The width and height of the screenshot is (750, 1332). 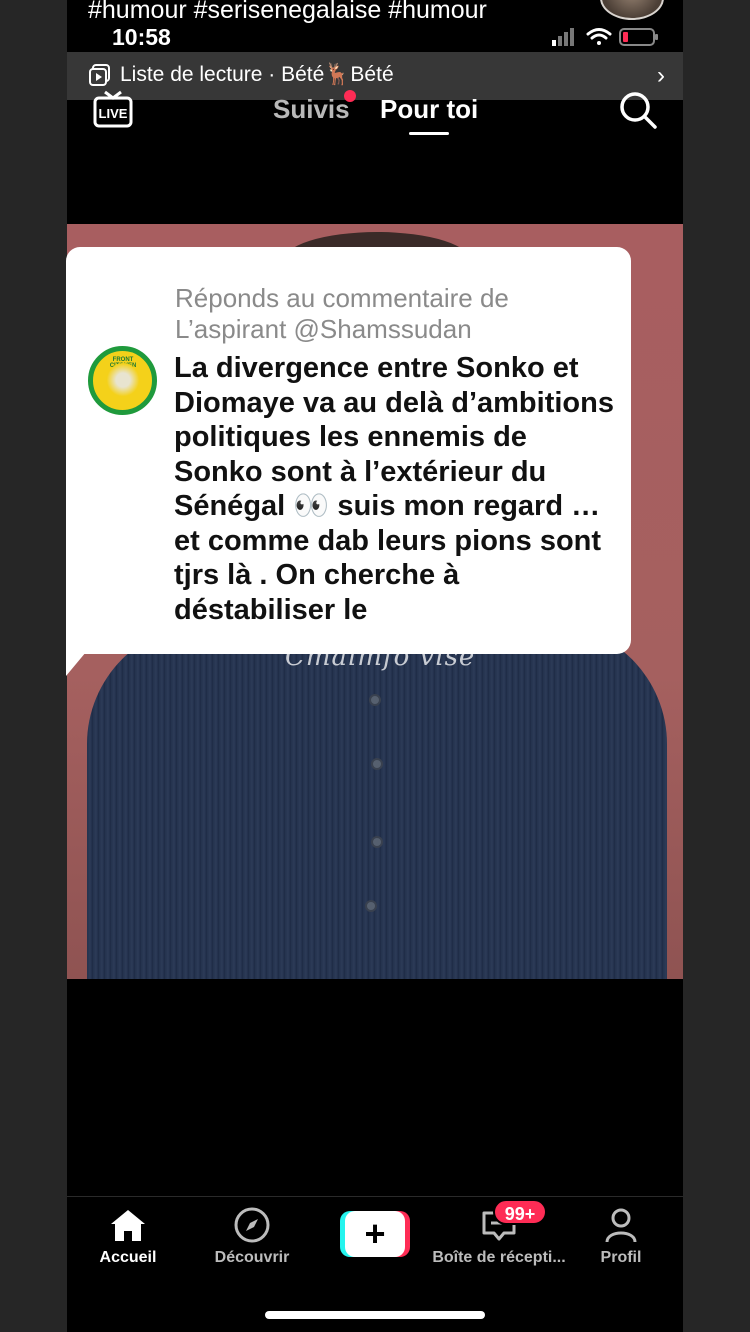 I want to click on playlist-label: Liste de lecture · Bété🦌Bété, so click(x=257, y=74).